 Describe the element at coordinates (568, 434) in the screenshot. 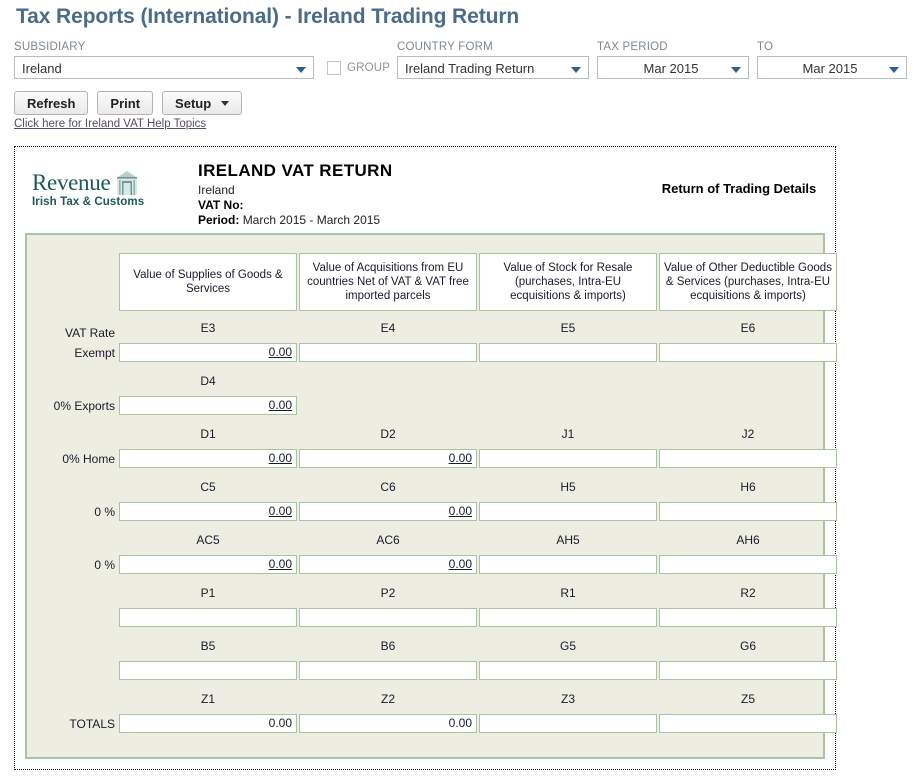

I see `field-code: J1` at that location.